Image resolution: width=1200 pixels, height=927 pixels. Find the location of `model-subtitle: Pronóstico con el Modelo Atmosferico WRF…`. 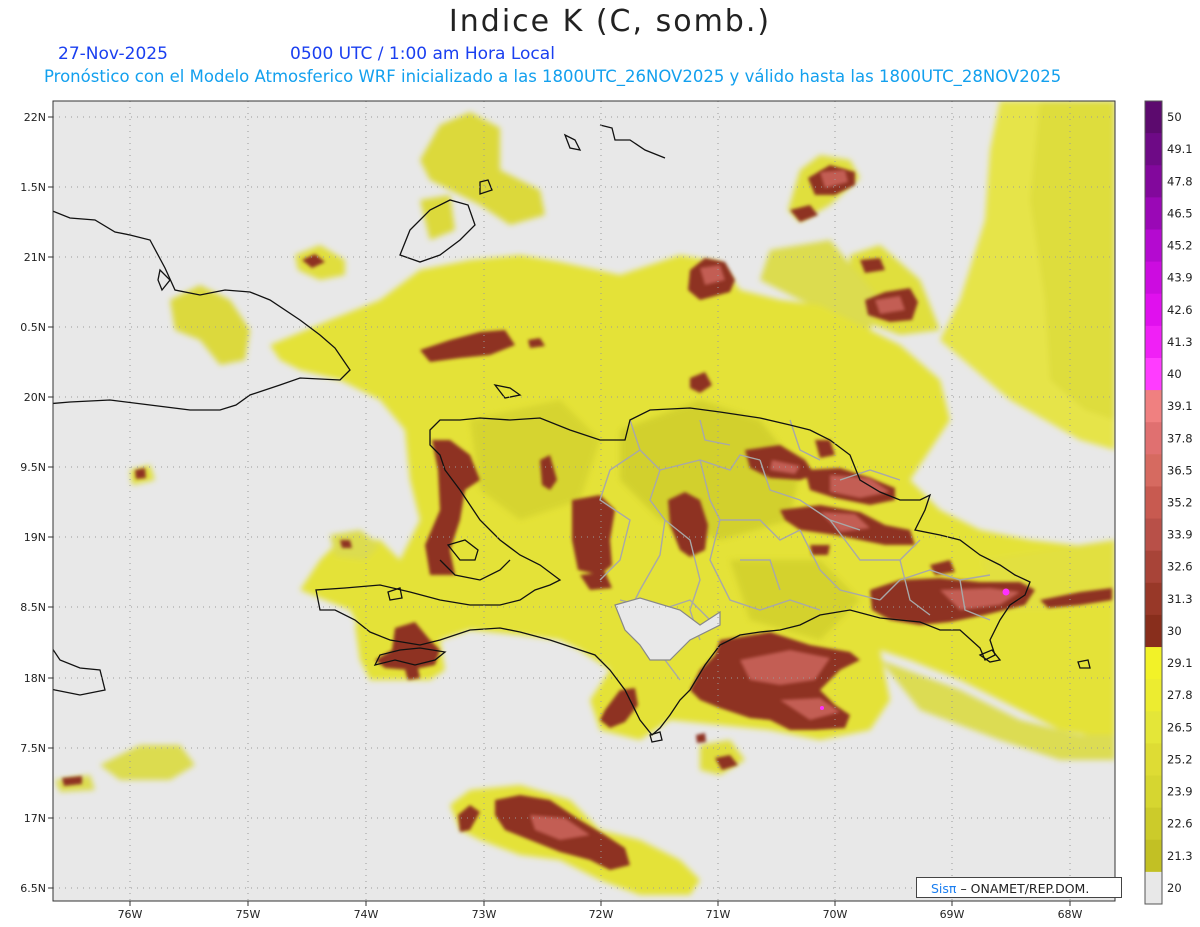

model-subtitle: Pronóstico con el Modelo Atmosferico WRF… is located at coordinates (553, 76).